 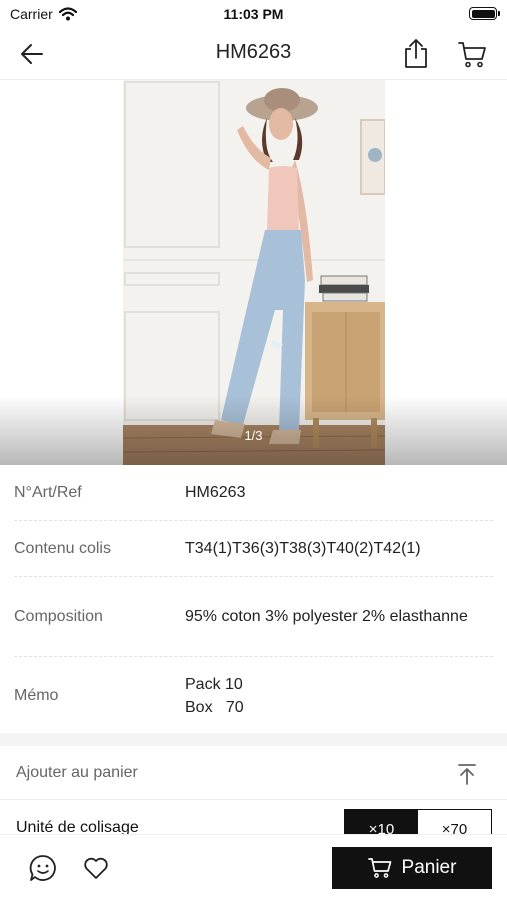 What do you see at coordinates (36, 695) in the screenshot?
I see `detail-label: Mémo` at bounding box center [36, 695].